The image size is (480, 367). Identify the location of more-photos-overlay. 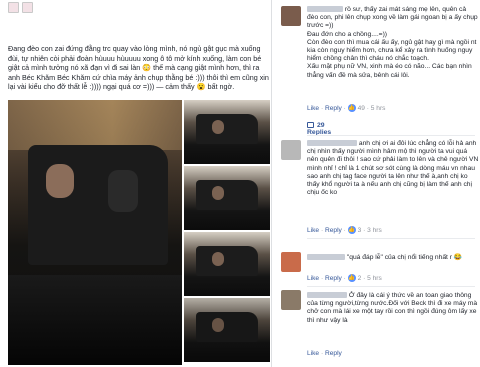
(227, 330).